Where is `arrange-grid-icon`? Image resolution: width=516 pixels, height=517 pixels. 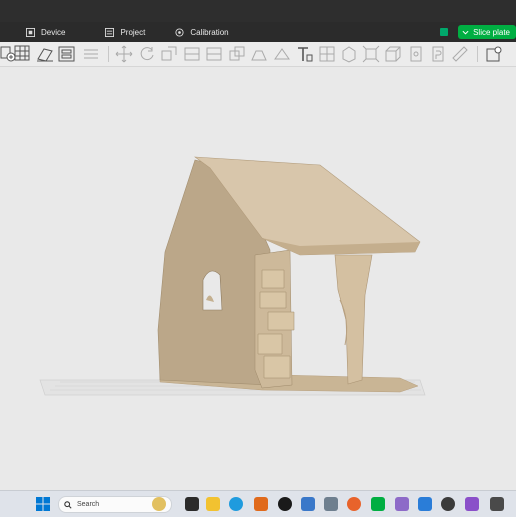 arrange-grid-icon is located at coordinates (23, 54).